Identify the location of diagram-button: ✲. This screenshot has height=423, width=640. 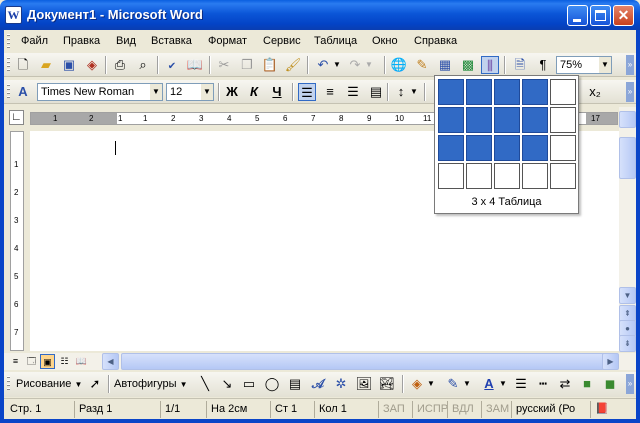
(341, 384).